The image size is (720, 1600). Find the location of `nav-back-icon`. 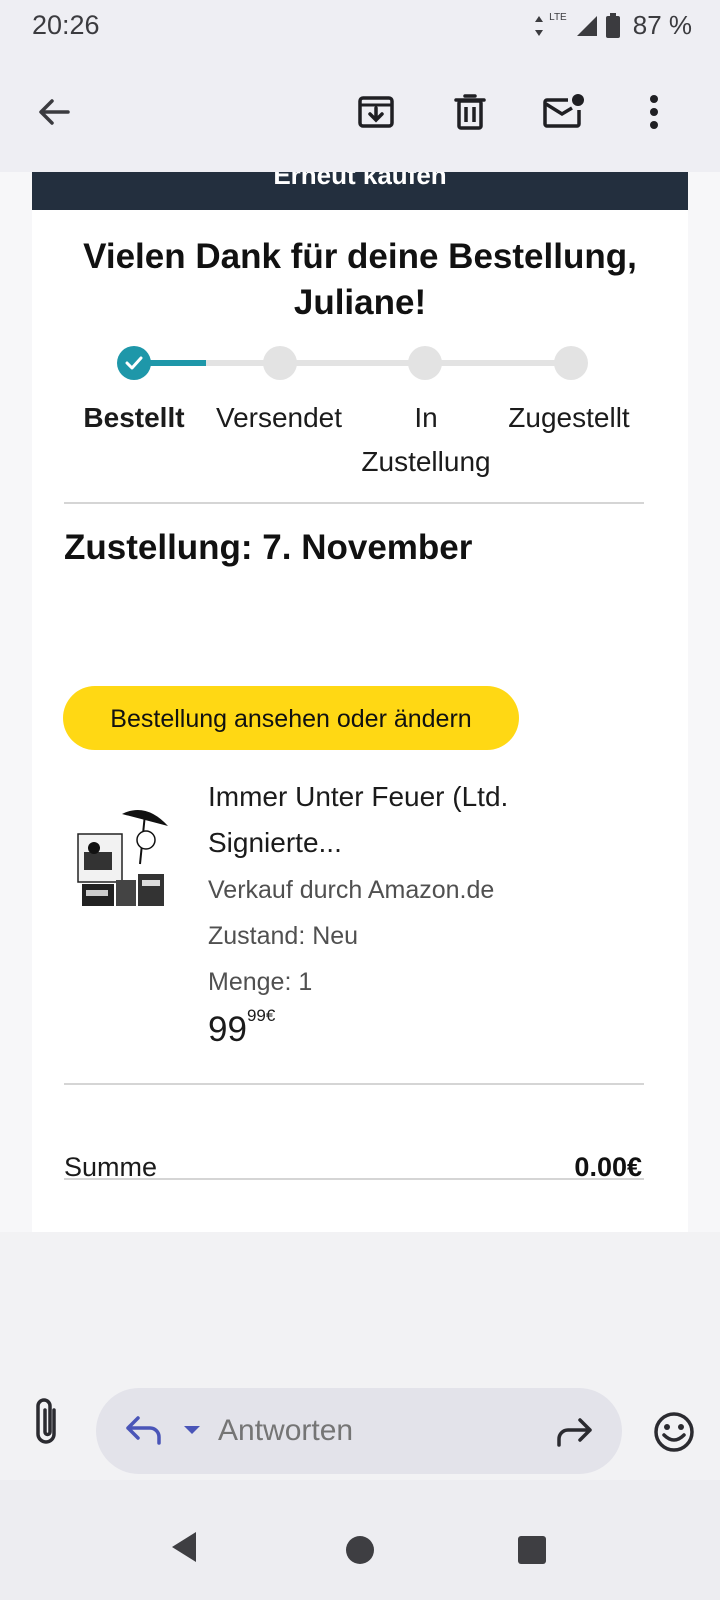

nav-back-icon is located at coordinates (184, 1547).